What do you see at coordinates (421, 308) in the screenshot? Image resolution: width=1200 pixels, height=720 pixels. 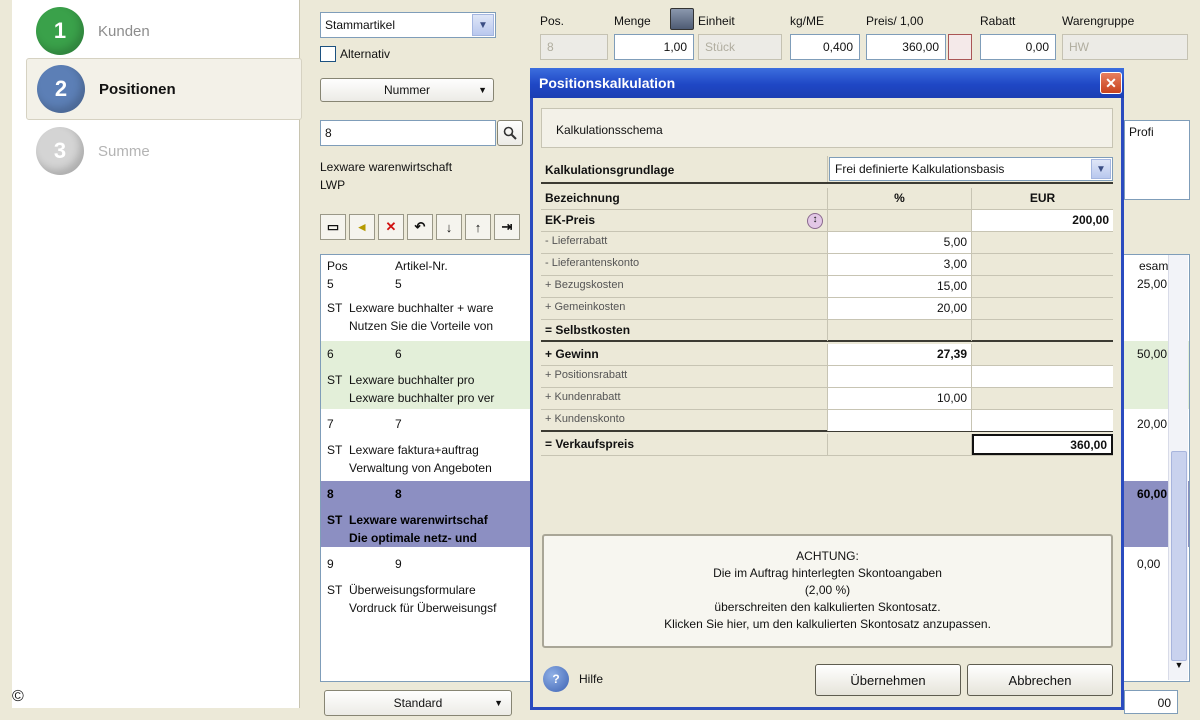 I see `row-line1: Lexware buchhalter + ware` at bounding box center [421, 308].